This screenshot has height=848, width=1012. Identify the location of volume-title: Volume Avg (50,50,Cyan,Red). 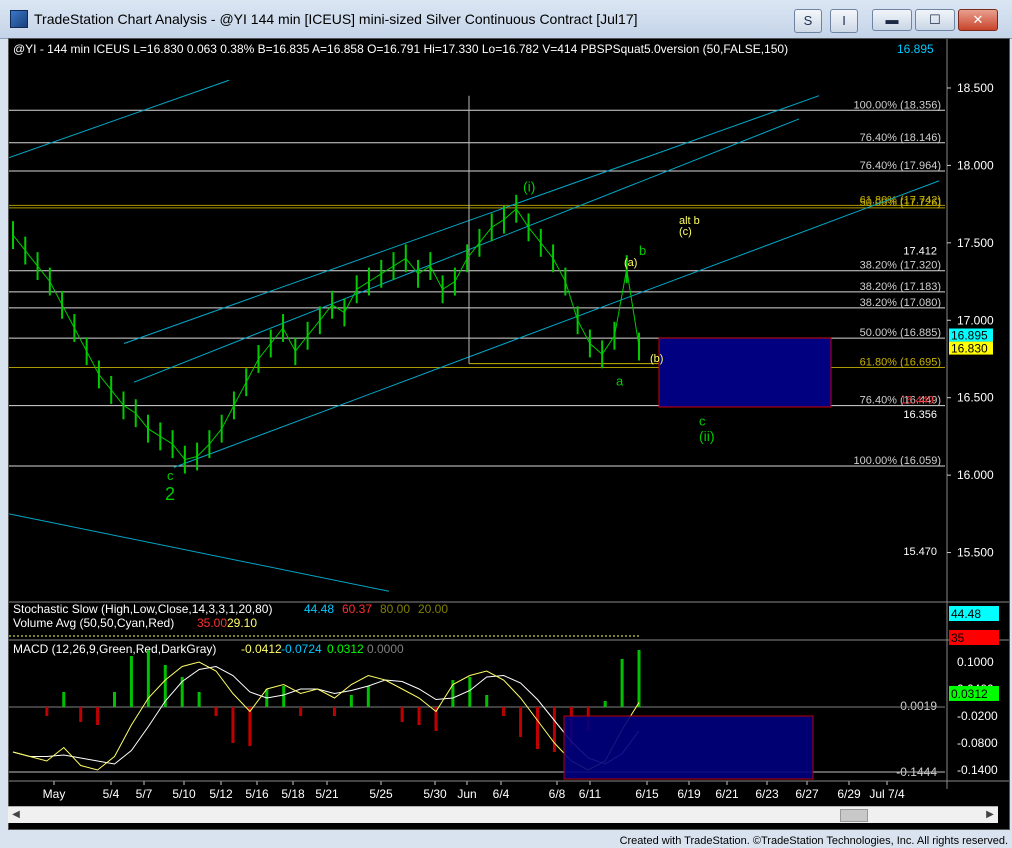
(93, 623).